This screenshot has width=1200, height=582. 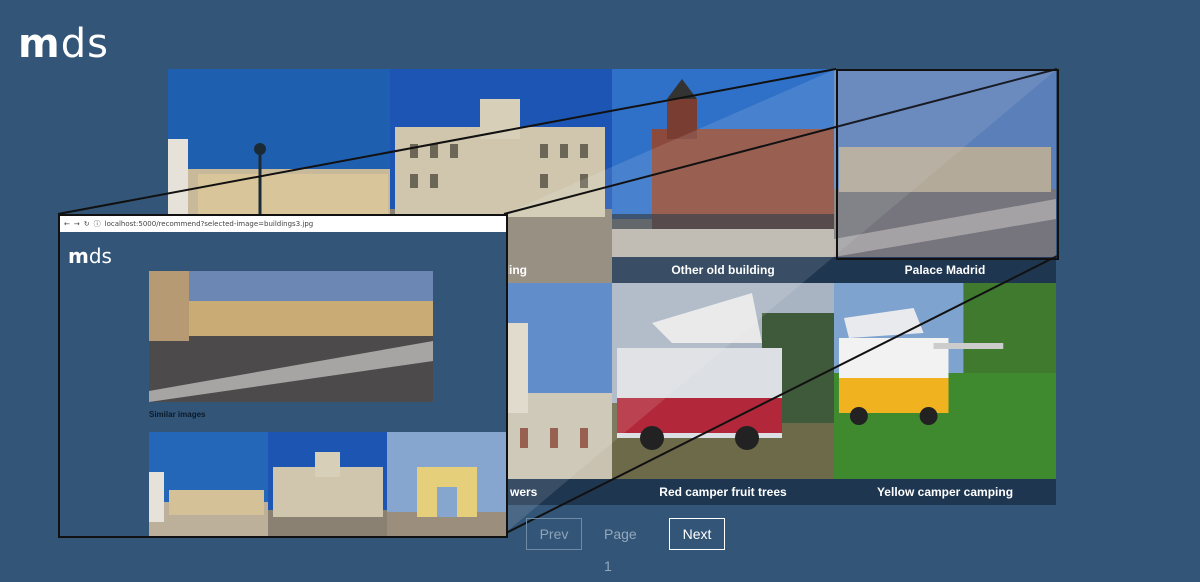 I want to click on info-icon: ⓘ, so click(x=97, y=224).